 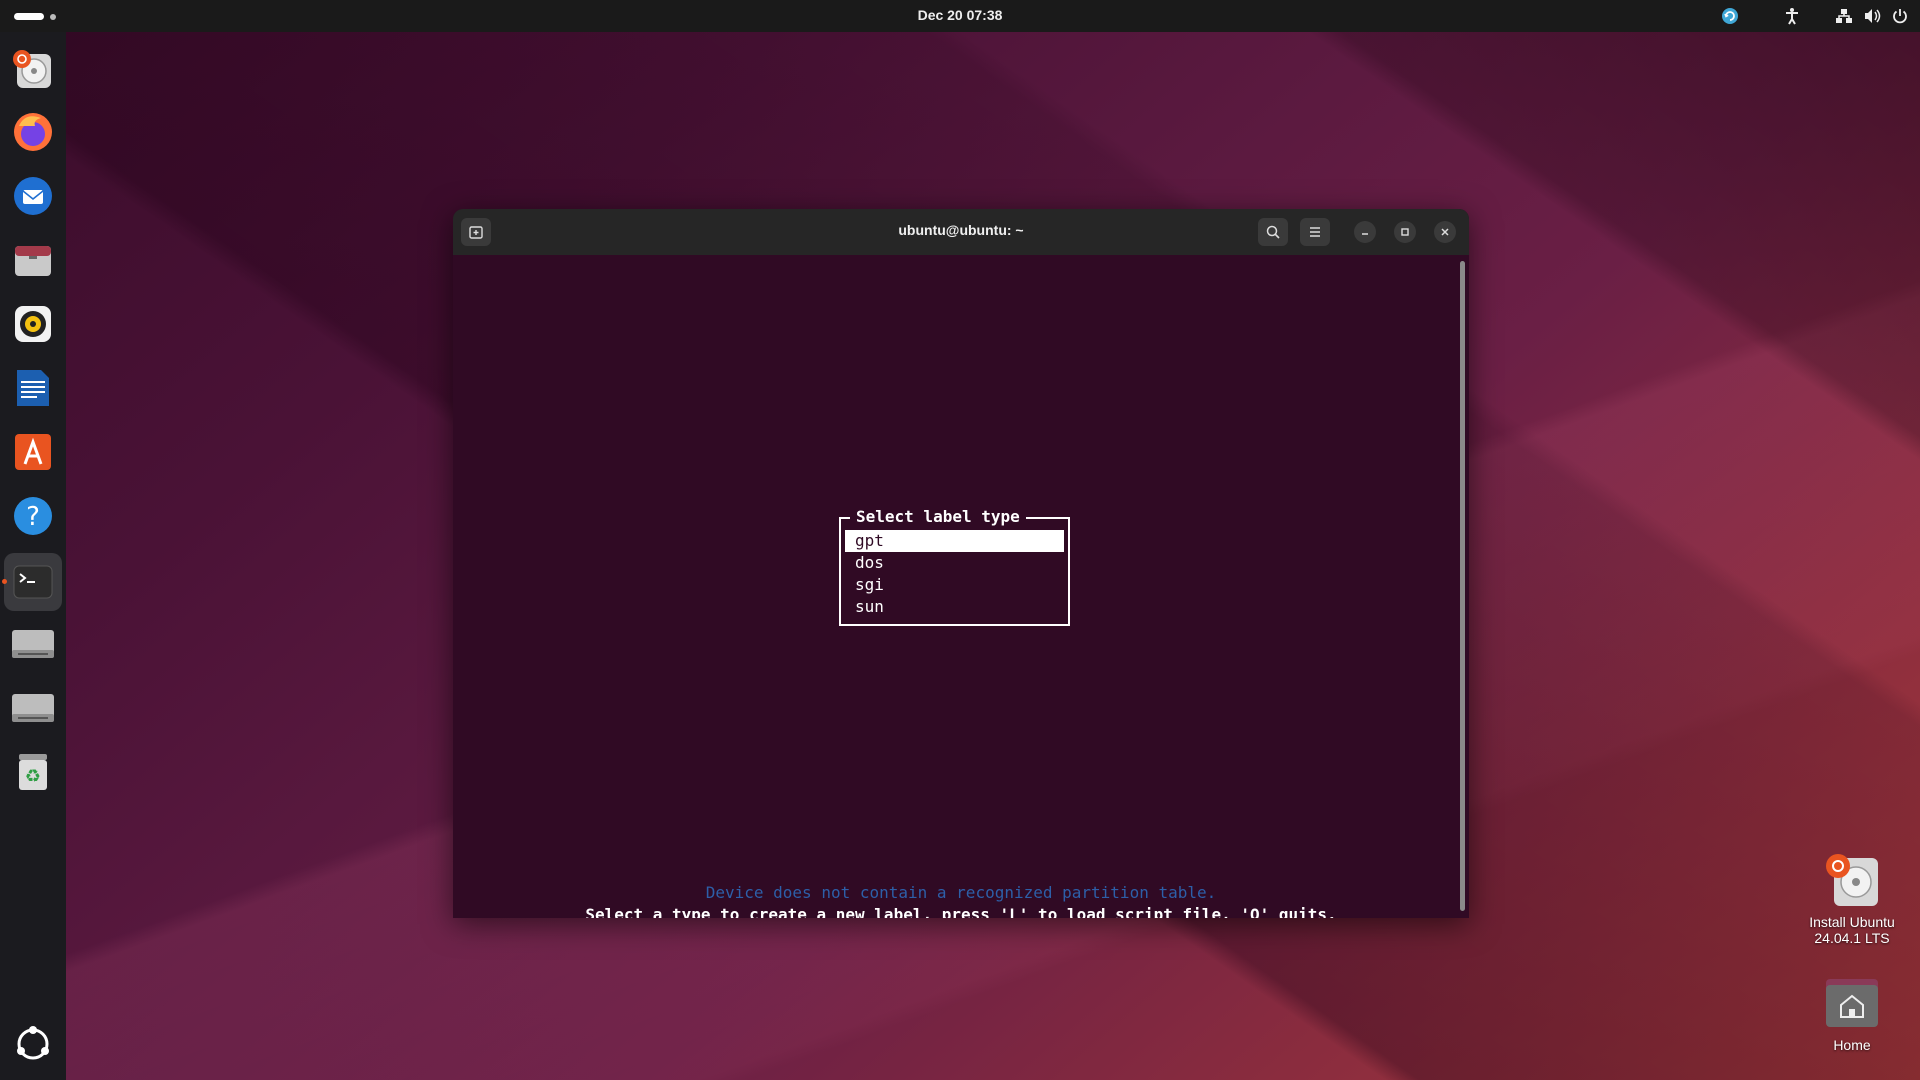 I want to click on desktop-icon-label: Home, so click(x=1852, y=1045).